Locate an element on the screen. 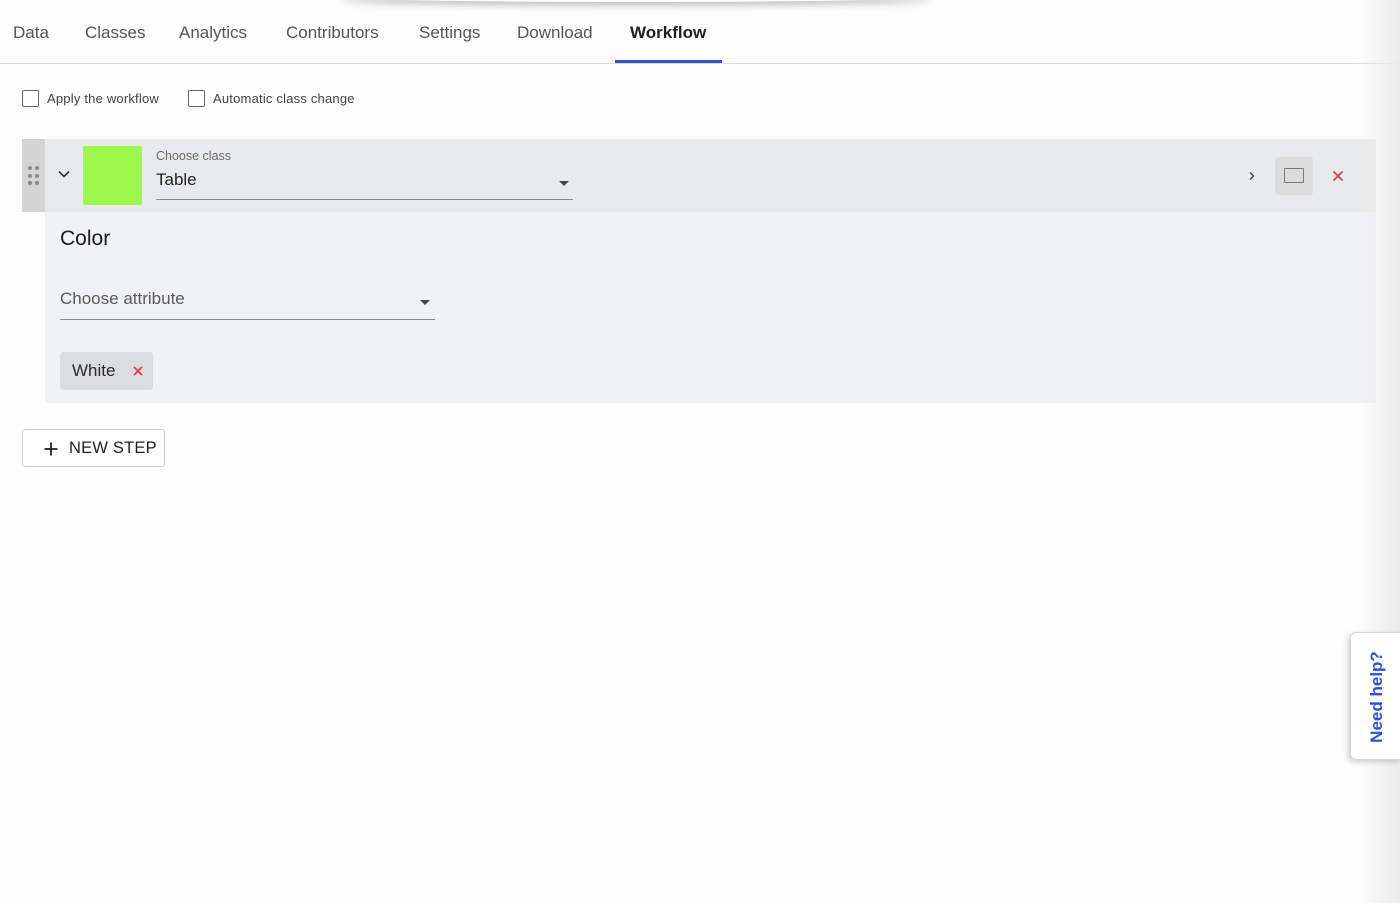 This screenshot has height=903, width=1400. remove-chip-icon is located at coordinates (138, 371).